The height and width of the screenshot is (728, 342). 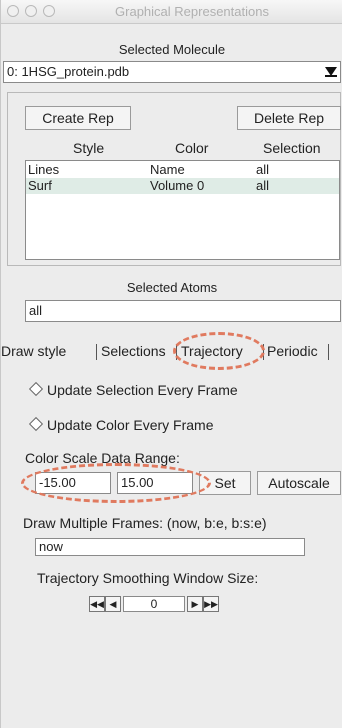 What do you see at coordinates (212, 352) in the screenshot?
I see `tab-trajectory: Trajectory` at bounding box center [212, 352].